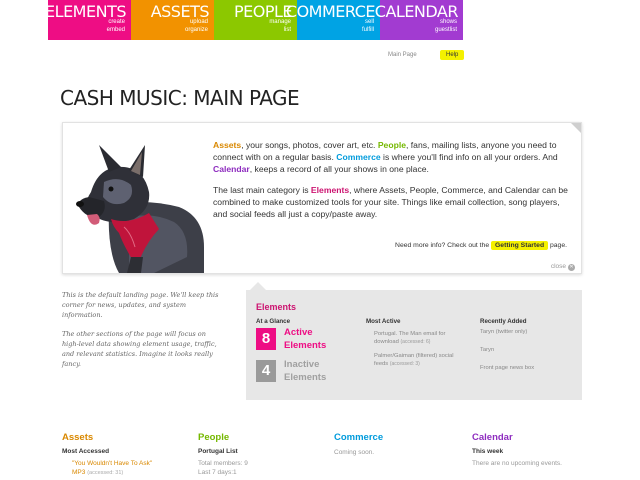 The height and width of the screenshot is (480, 640). I want to click on keyword-highlight: Commerce, so click(358, 157).